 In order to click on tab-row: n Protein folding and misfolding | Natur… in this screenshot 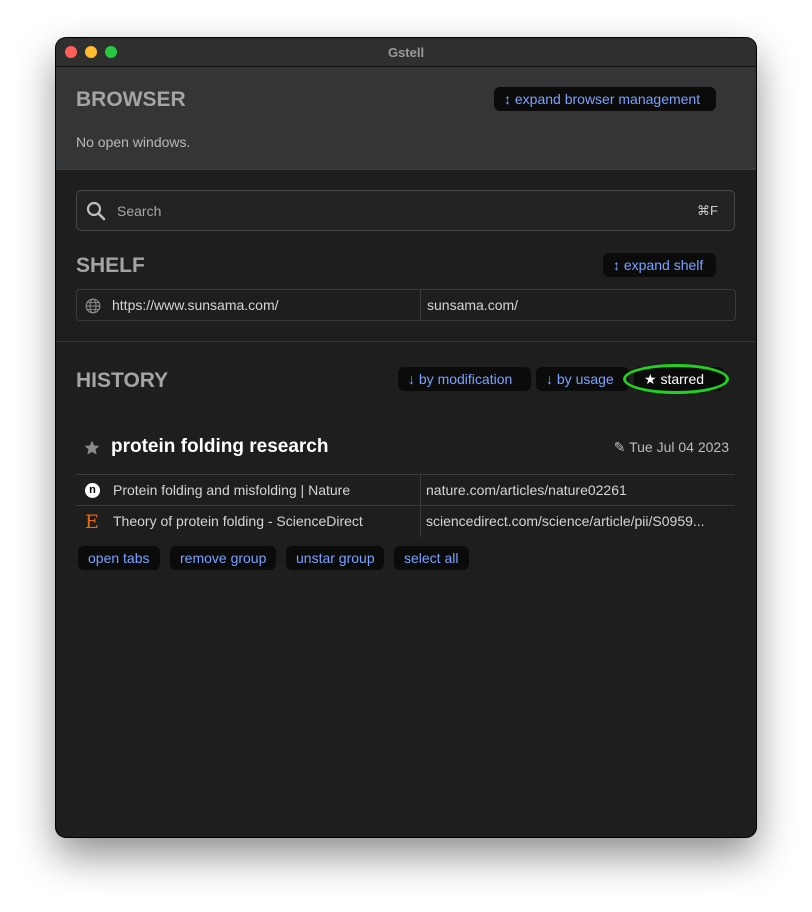, I will do `click(405, 490)`.